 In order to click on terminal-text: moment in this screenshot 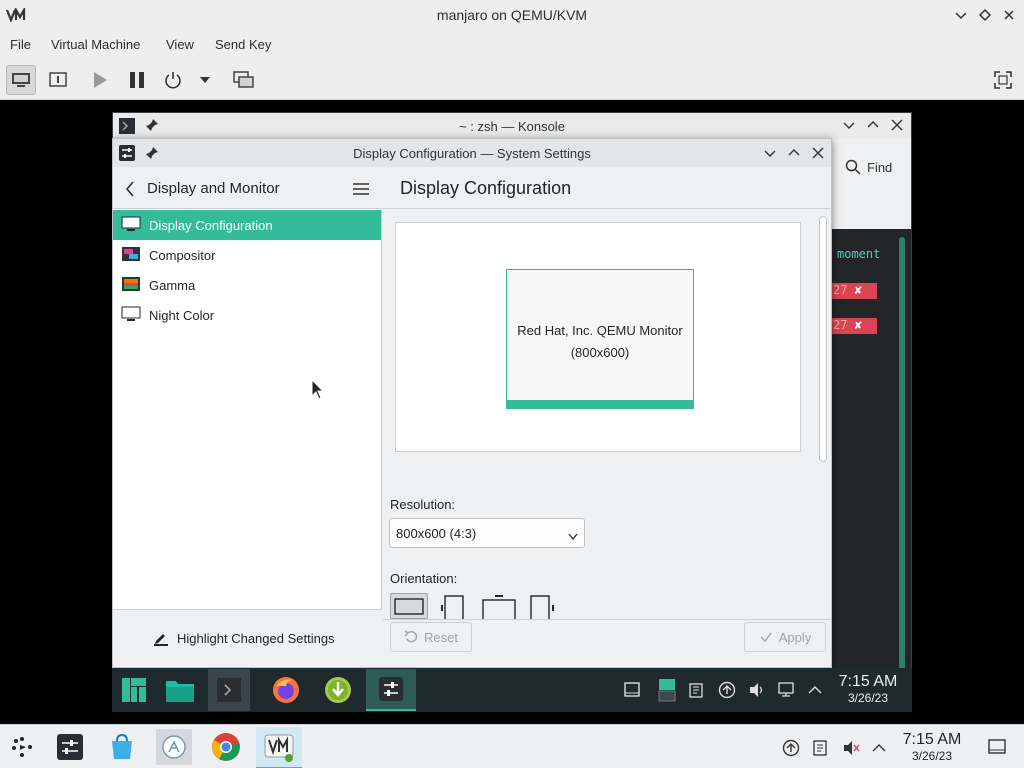, I will do `click(859, 254)`.